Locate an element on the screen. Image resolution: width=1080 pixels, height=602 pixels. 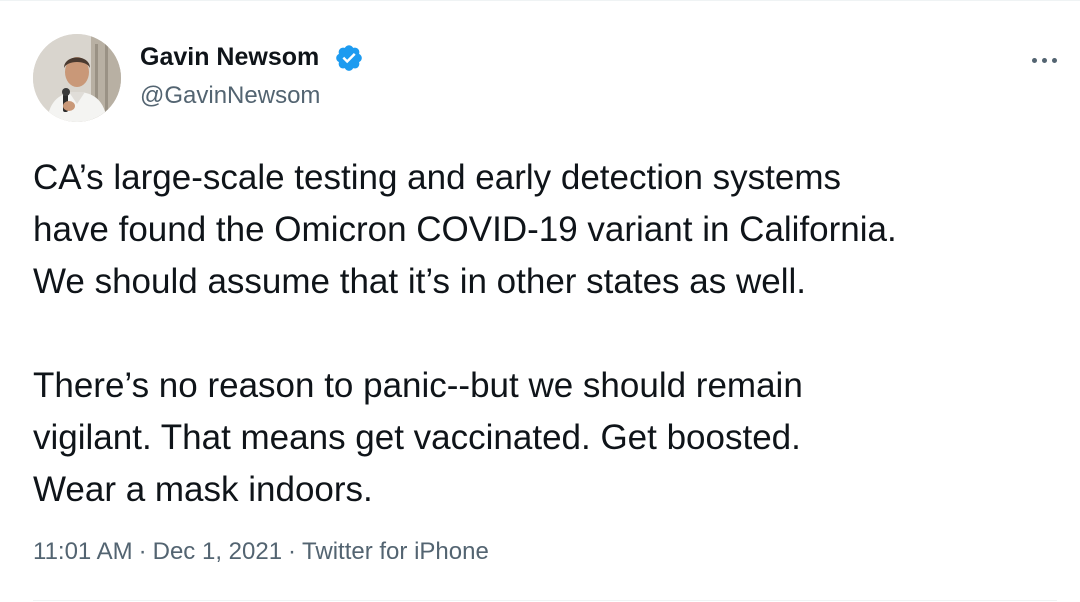
bottom-divider is located at coordinates (545, 600).